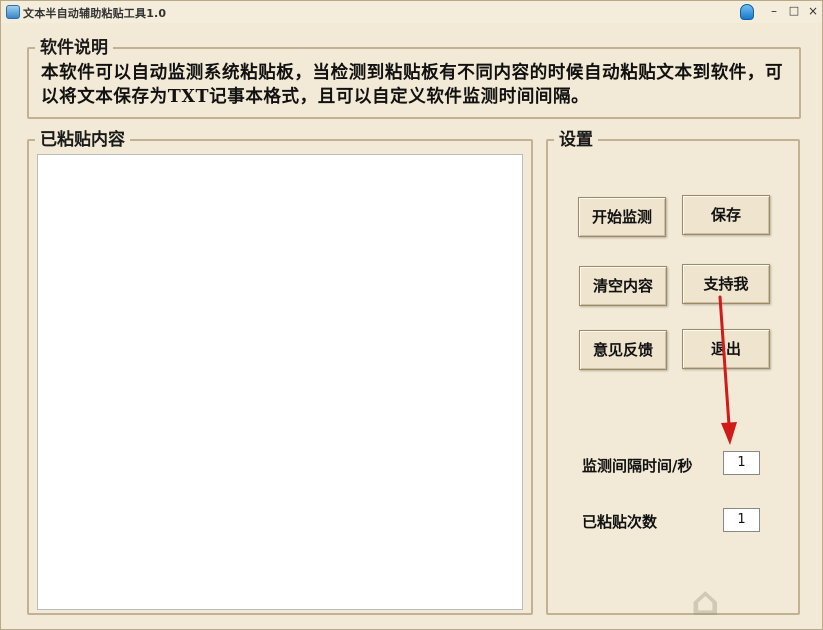 This screenshot has width=823, height=630. Describe the element at coordinates (741, 463) in the screenshot. I see `interval-input: 1` at that location.